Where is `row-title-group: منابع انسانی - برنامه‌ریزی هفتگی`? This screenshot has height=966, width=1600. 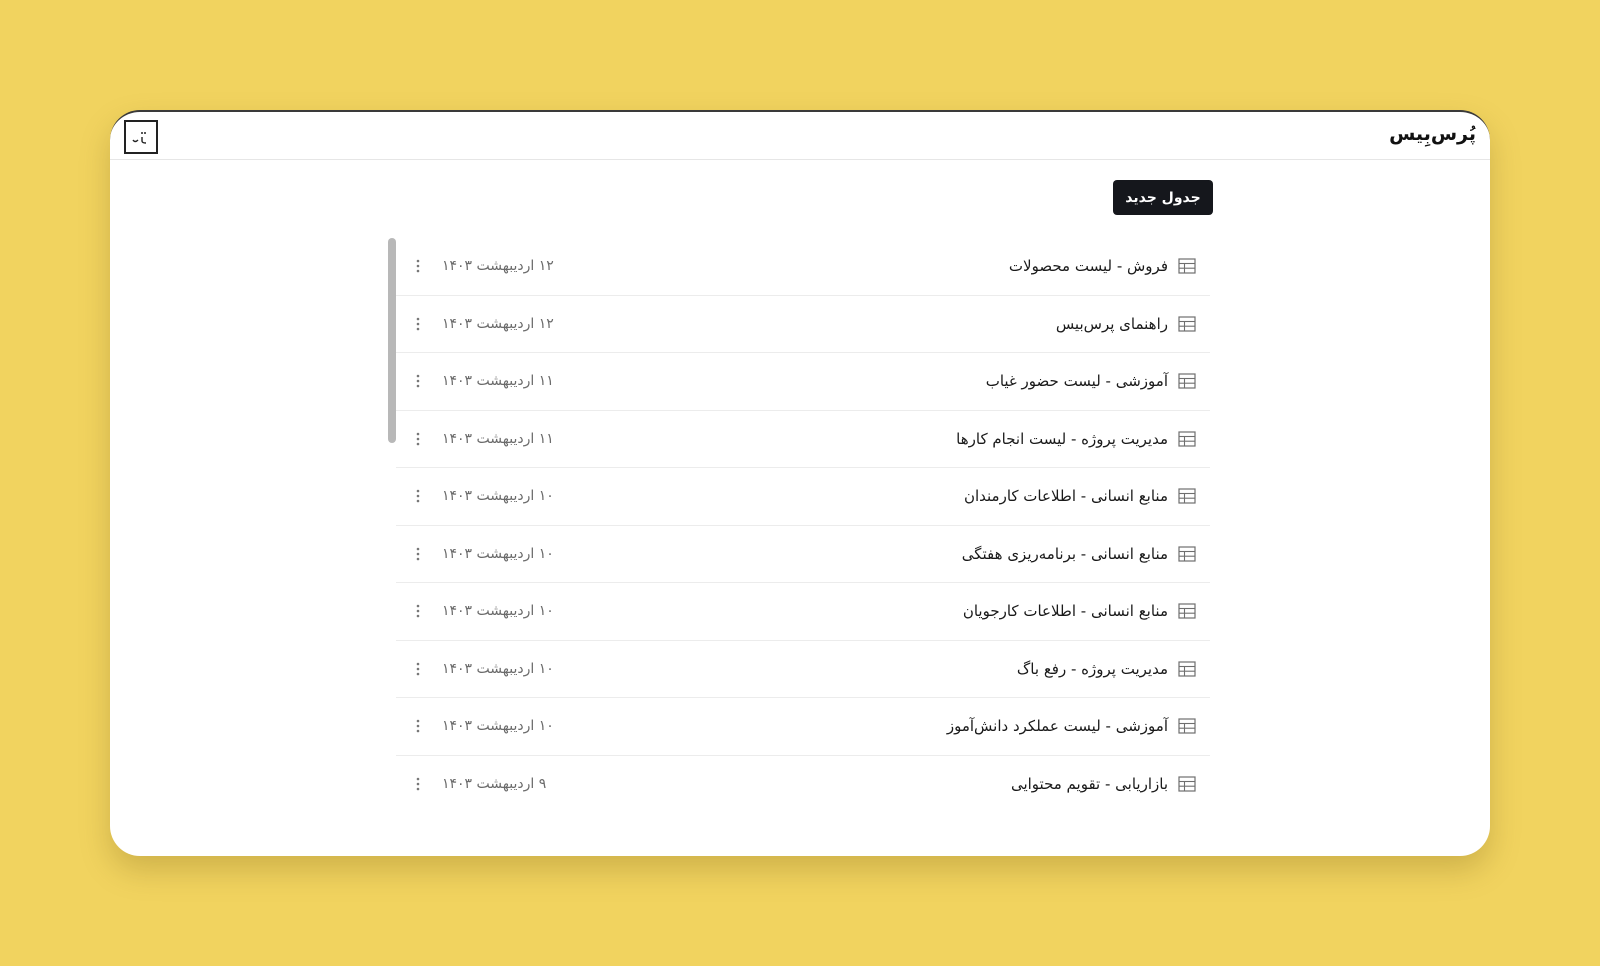
row-title-group: منابع انسانی - برنامه‌ریزی هفتگی is located at coordinates (1079, 554).